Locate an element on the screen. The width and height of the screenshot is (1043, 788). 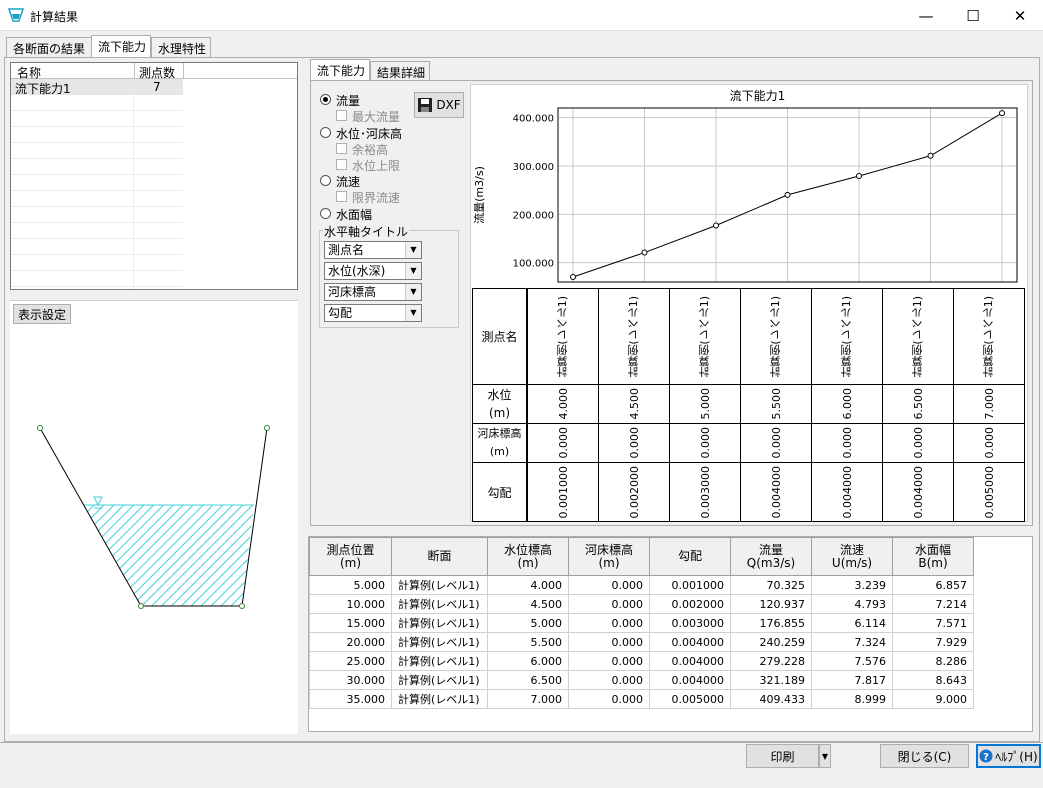
results-cell: 7.571 is located at coordinates (933, 623).